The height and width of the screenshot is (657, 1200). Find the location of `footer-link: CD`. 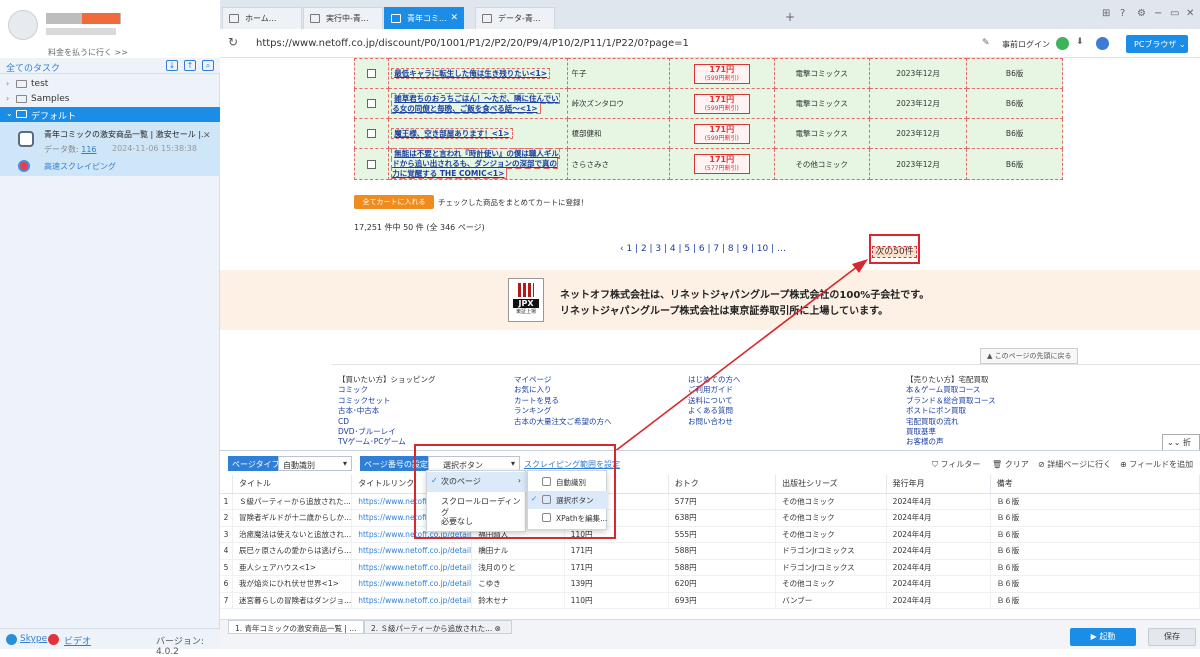

footer-link: CD is located at coordinates (387, 422).